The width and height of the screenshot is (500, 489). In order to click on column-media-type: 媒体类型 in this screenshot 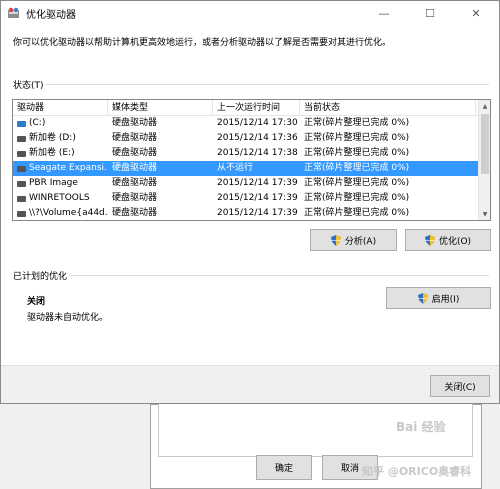, I will do `click(160, 107)`.